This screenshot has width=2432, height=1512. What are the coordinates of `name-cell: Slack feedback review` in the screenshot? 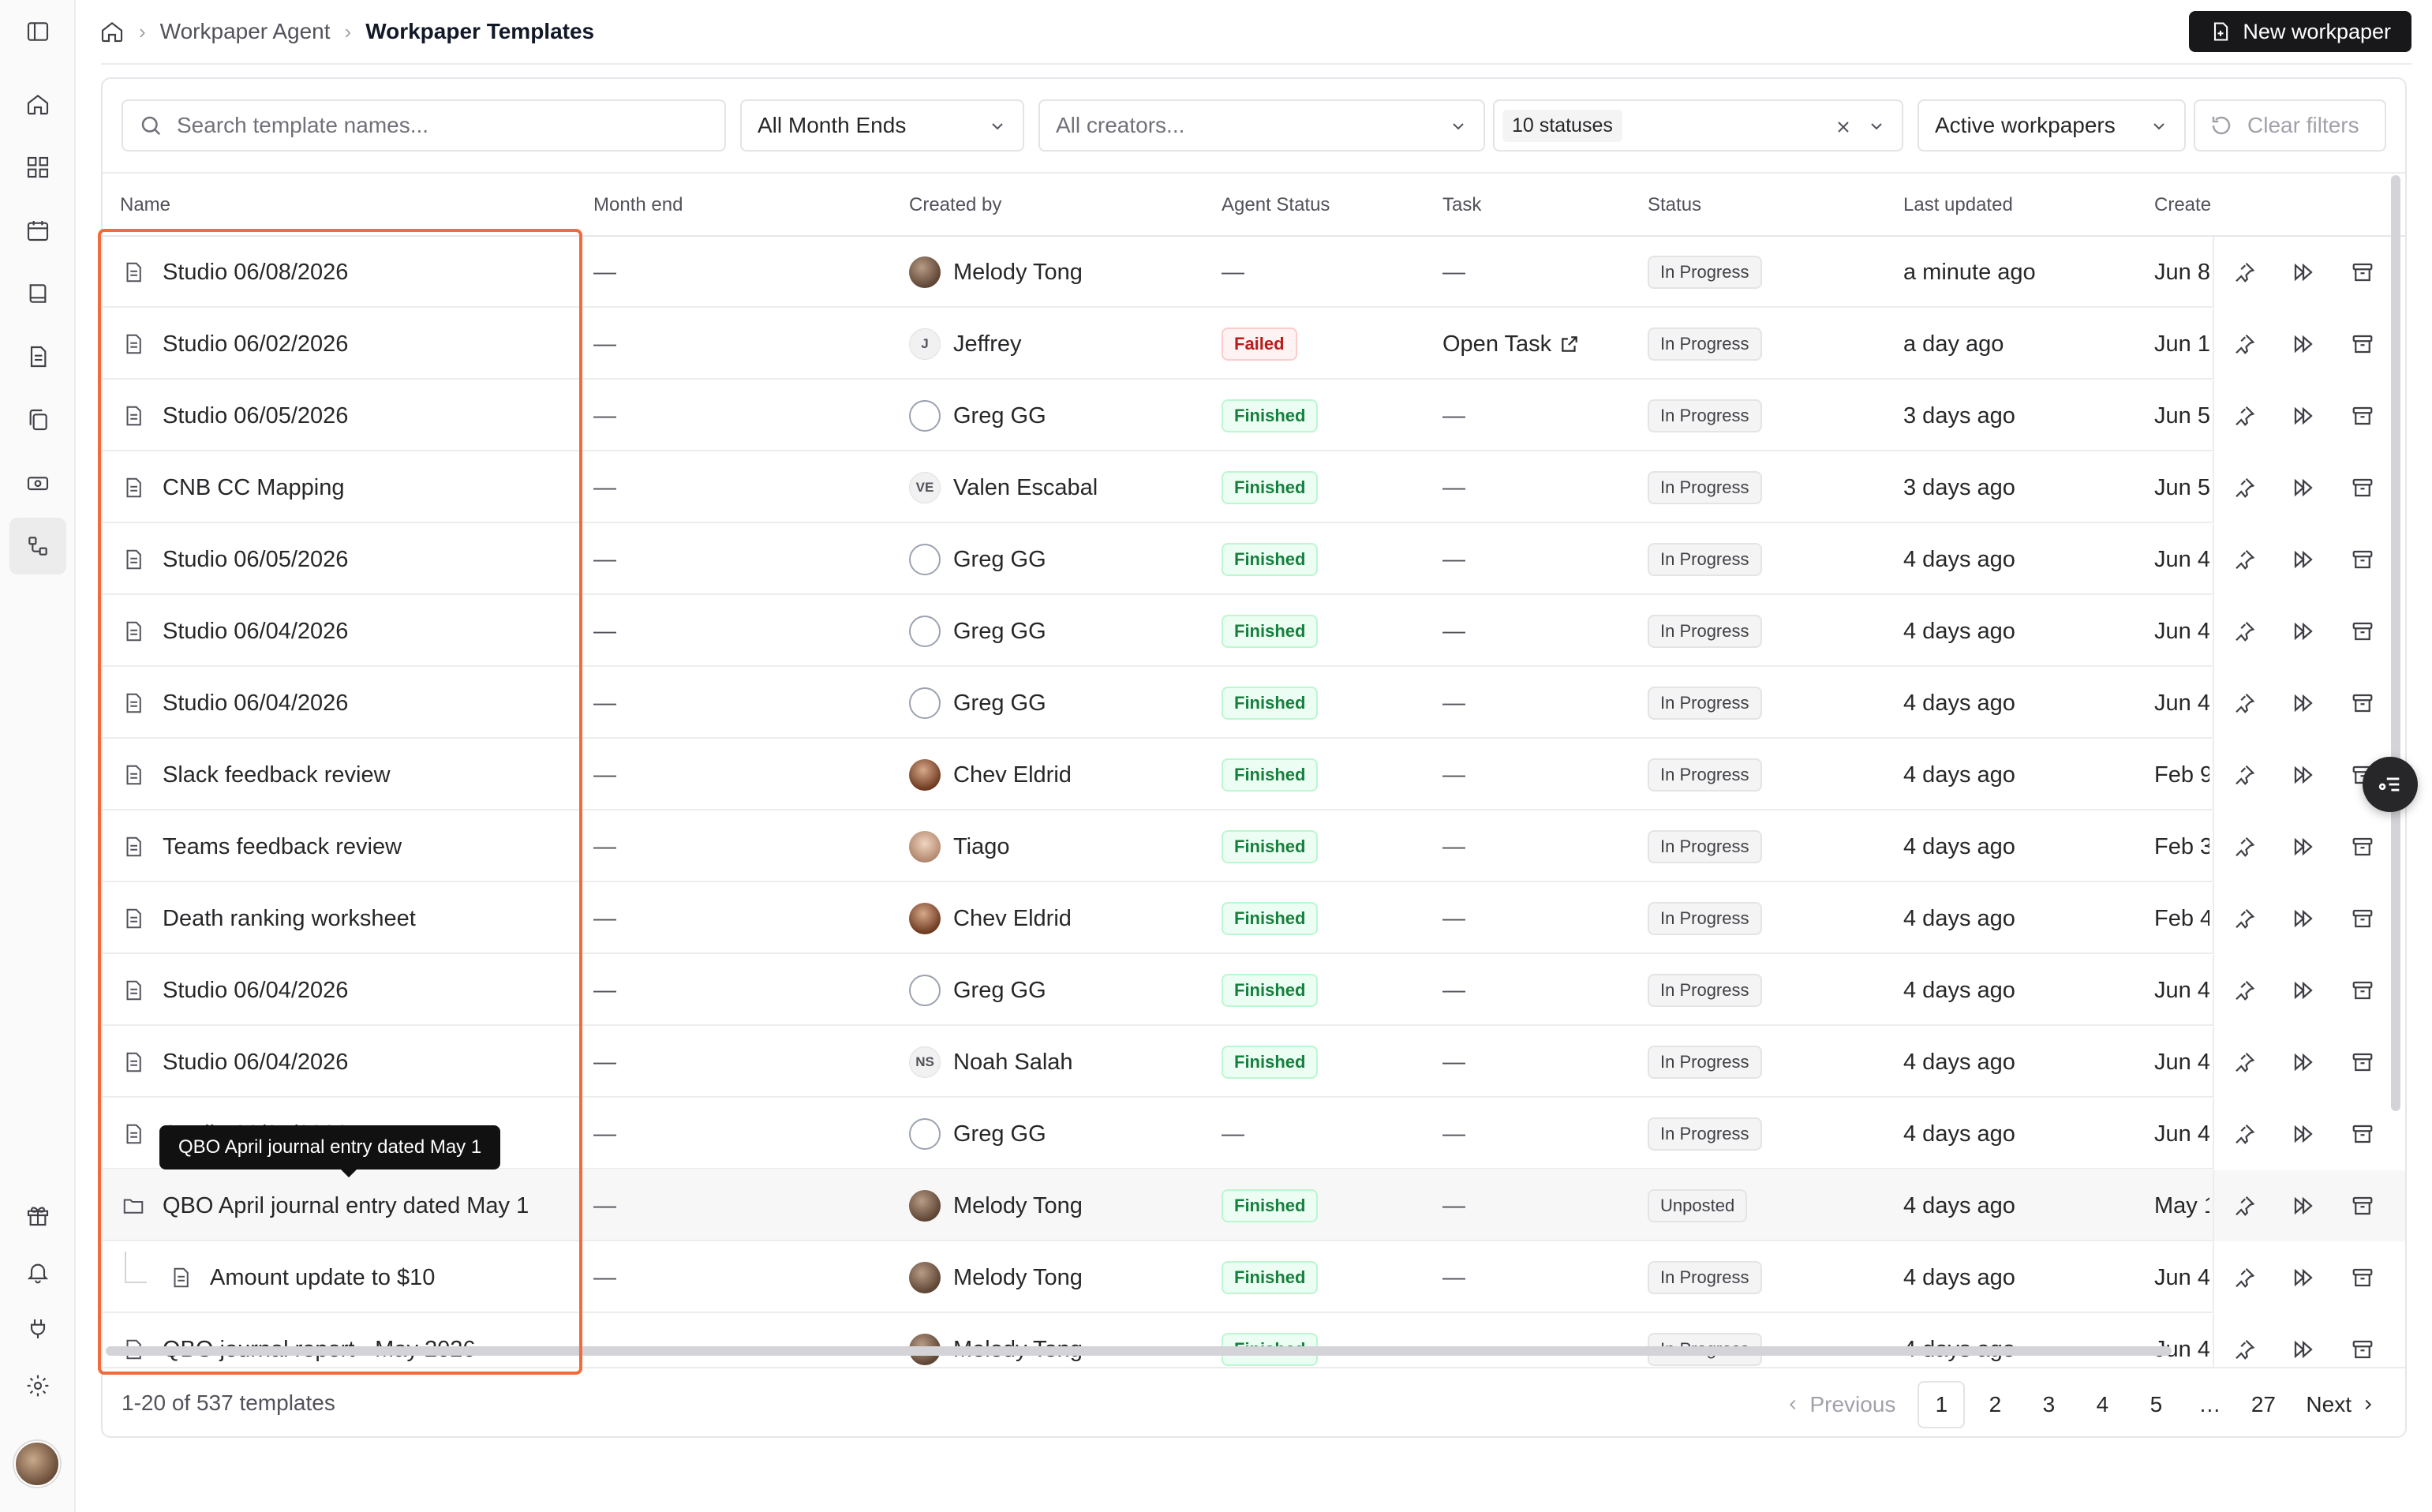 It's located at (256, 774).